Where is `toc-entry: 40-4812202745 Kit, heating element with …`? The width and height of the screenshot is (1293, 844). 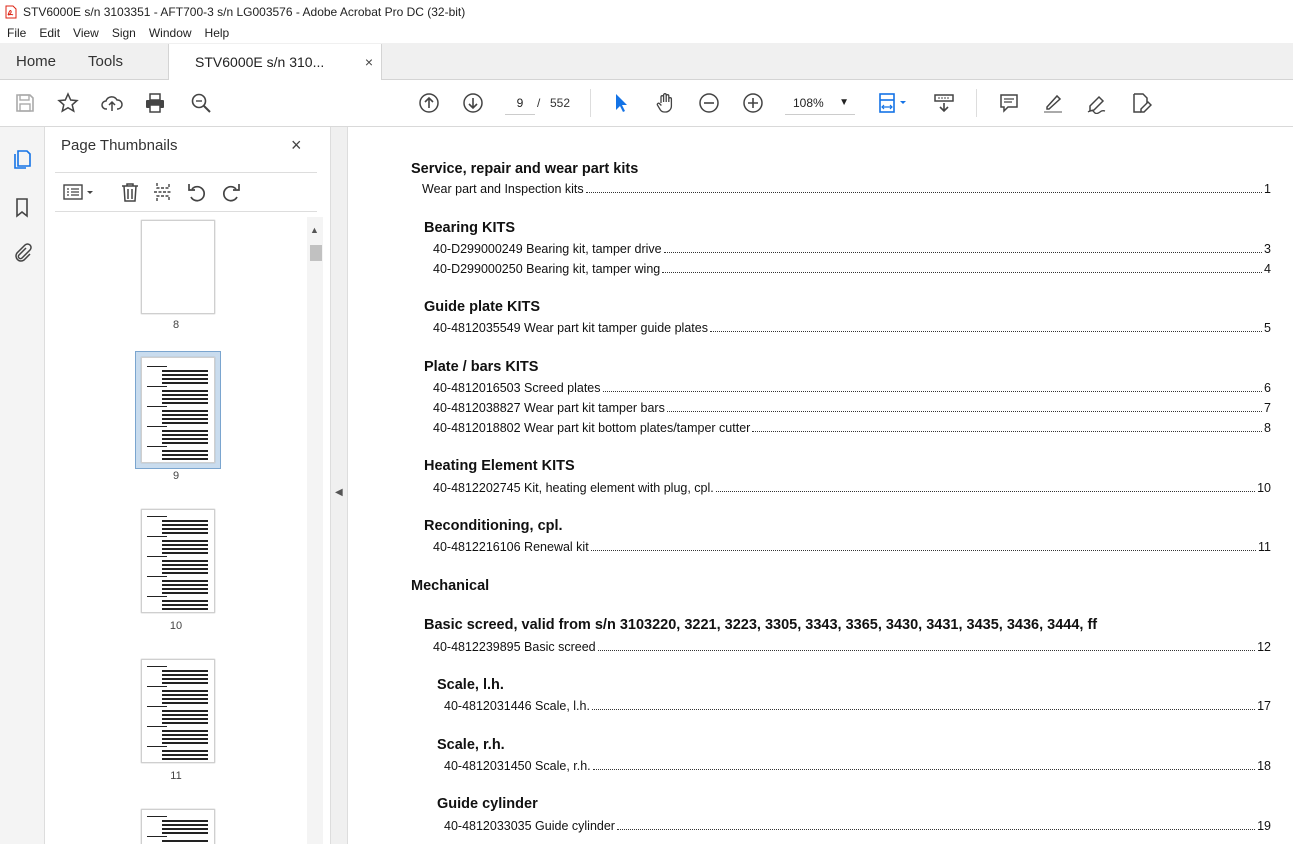
toc-entry: 40-4812202745 Kit, heating element with … is located at coordinates (852, 488).